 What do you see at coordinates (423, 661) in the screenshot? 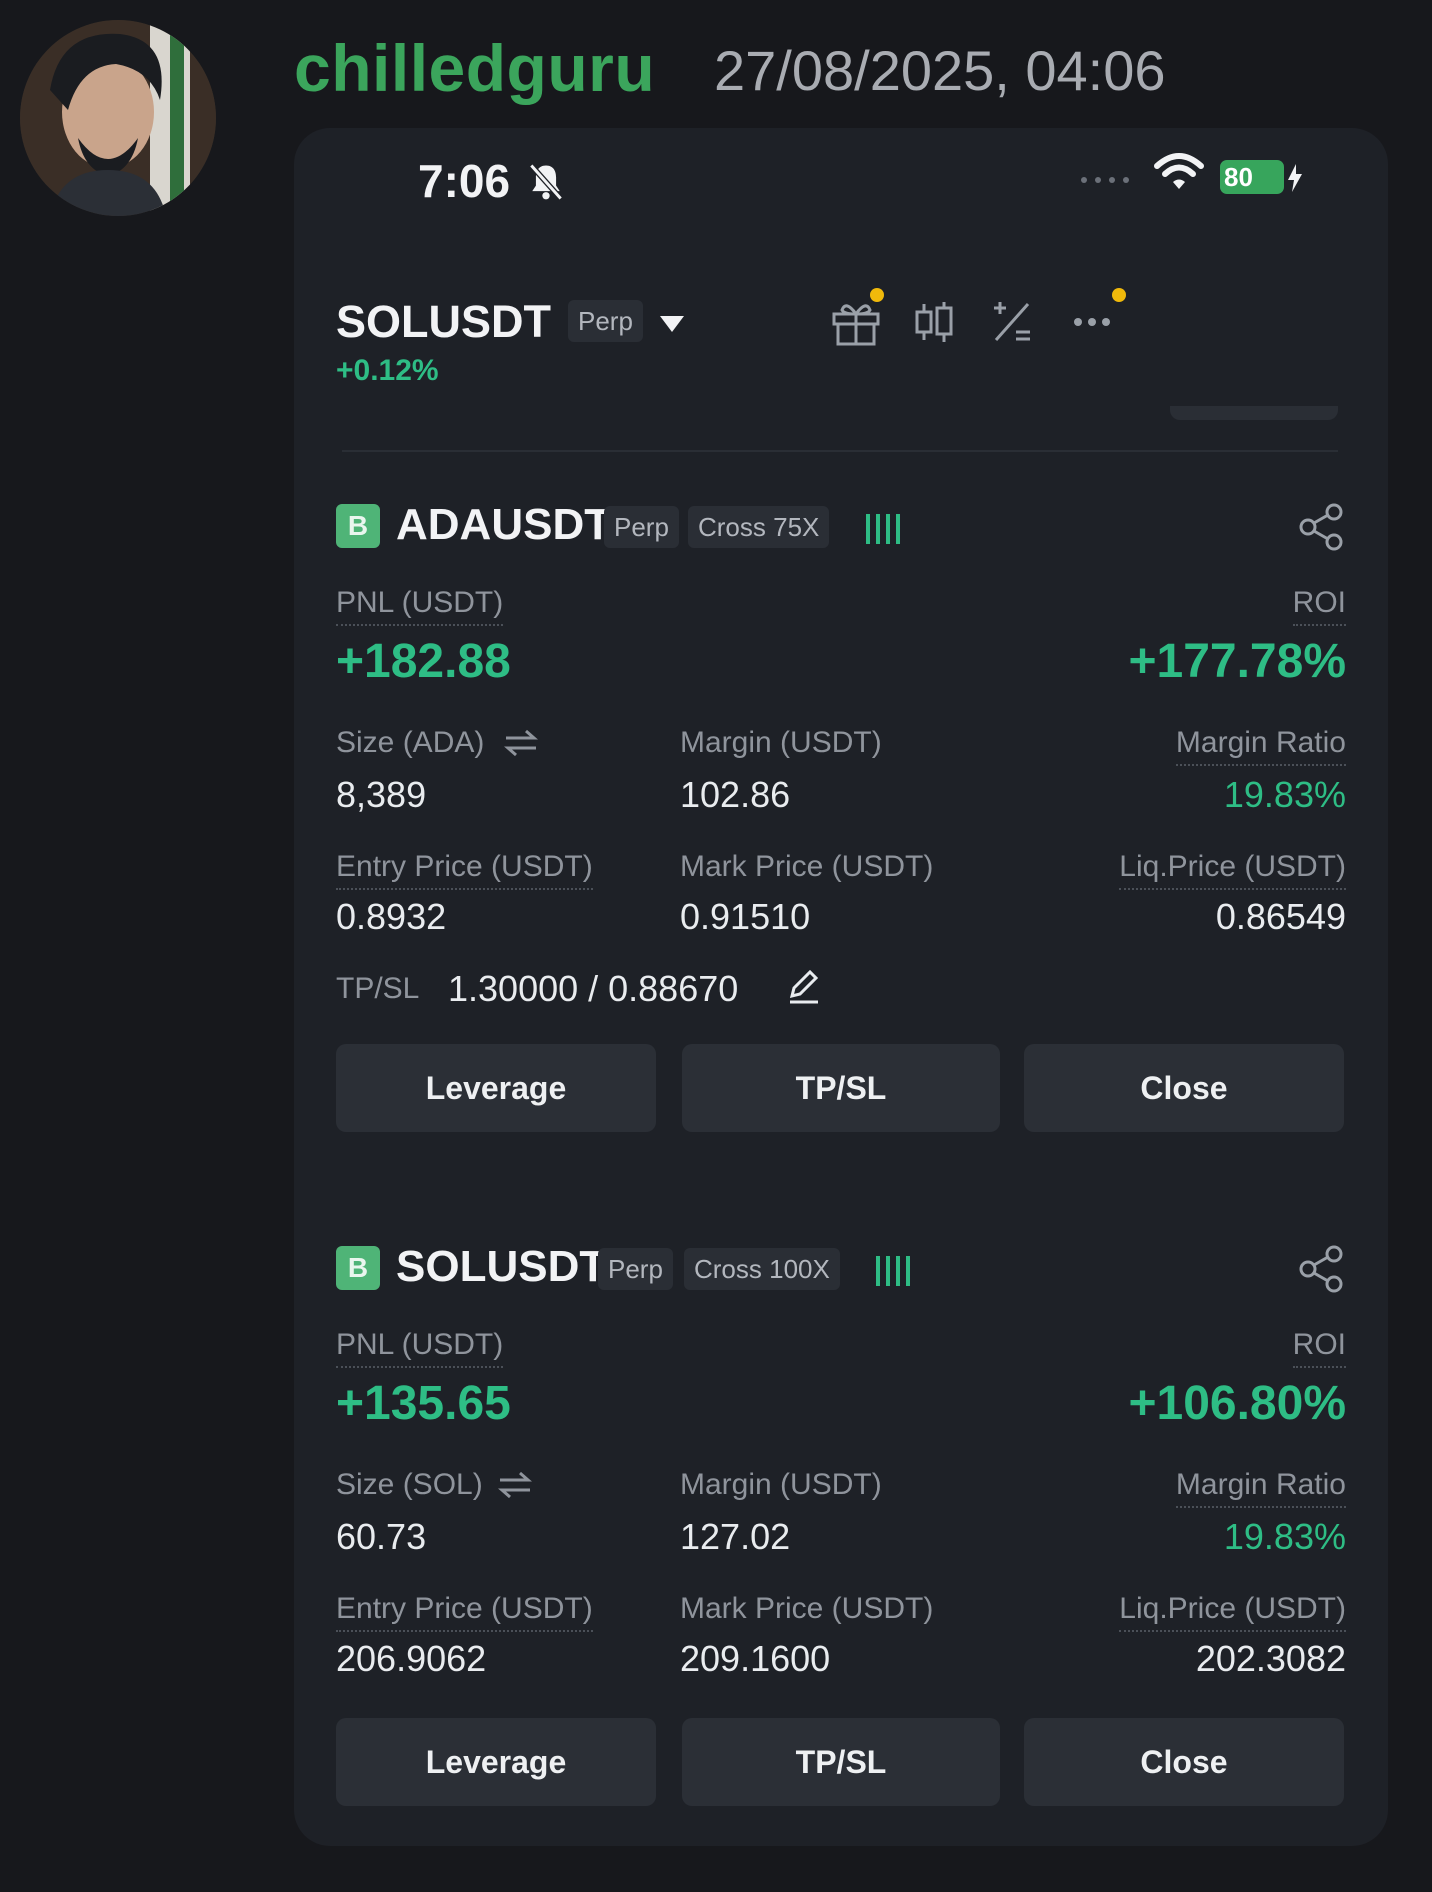
I see `pnl-value: +182.88` at bounding box center [423, 661].